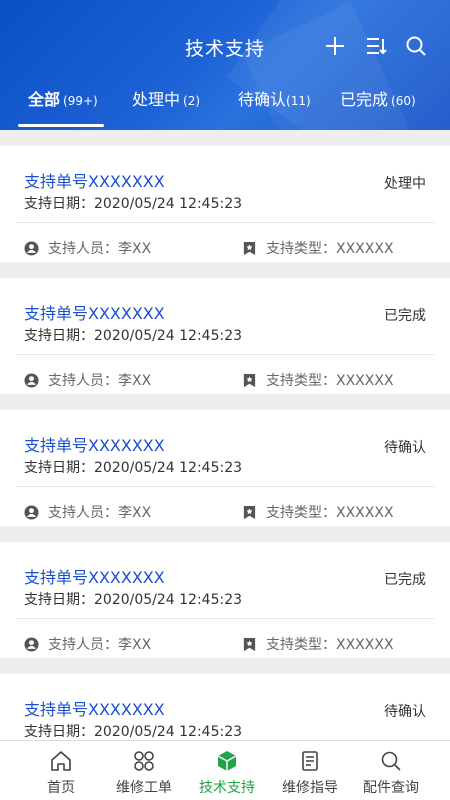 The image size is (450, 800). Describe the element at coordinates (225, 707) in the screenshot. I see `ticket-card: 支持单号XXXXXXX 待确认 支持日期：2020/05/24 12:45:23` at that location.